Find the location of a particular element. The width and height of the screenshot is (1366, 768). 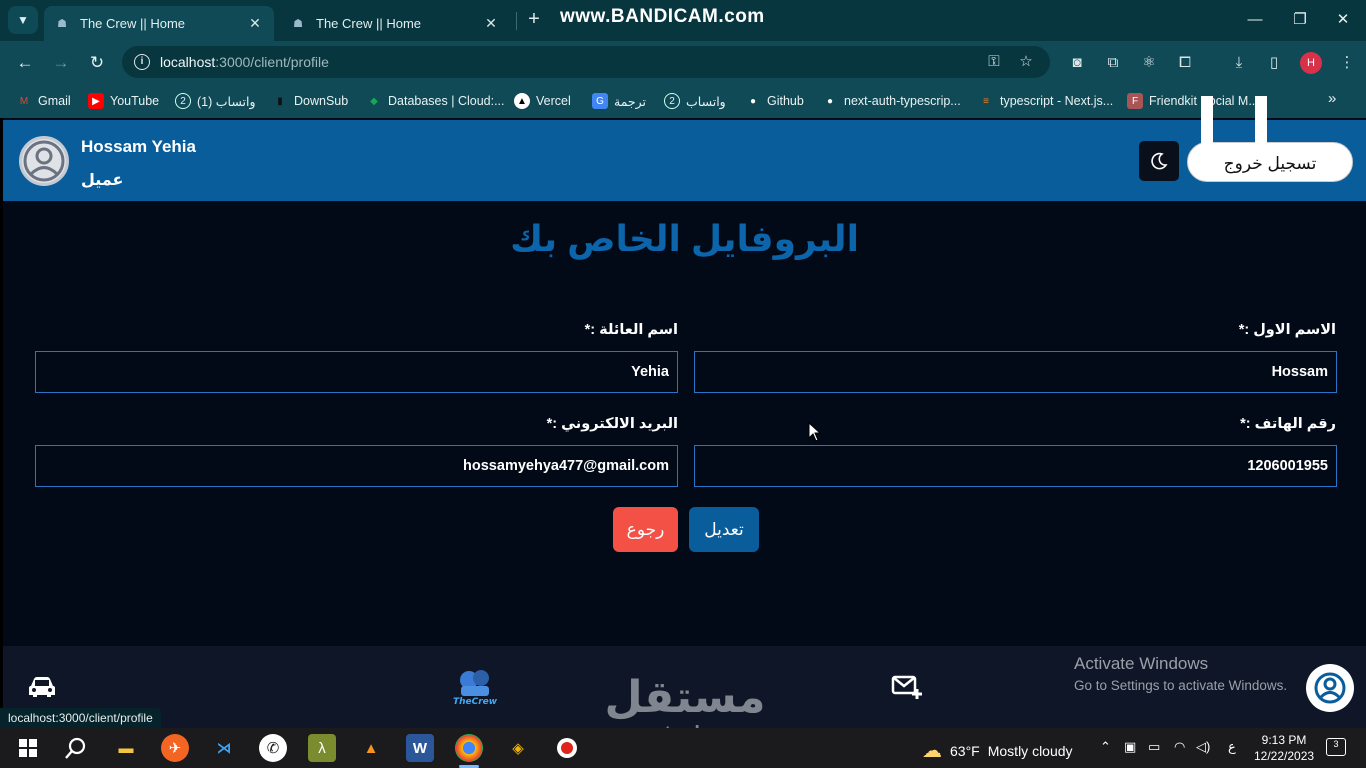

weather-desc: Mostly cloudy is located at coordinates (1030, 750).